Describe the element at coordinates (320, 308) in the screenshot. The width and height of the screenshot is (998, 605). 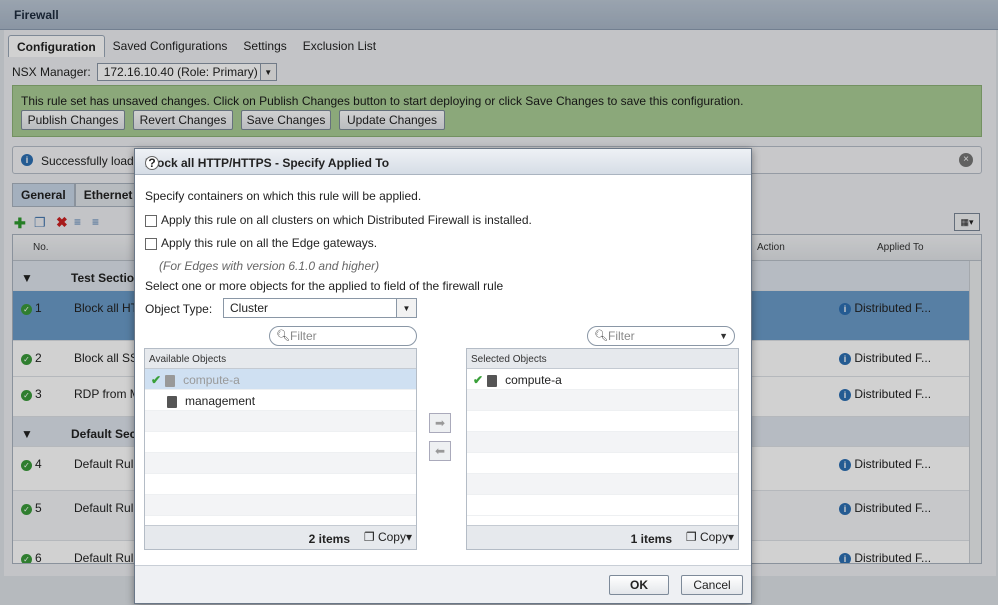
I see `object-type-select: Cluster ▼` at that location.